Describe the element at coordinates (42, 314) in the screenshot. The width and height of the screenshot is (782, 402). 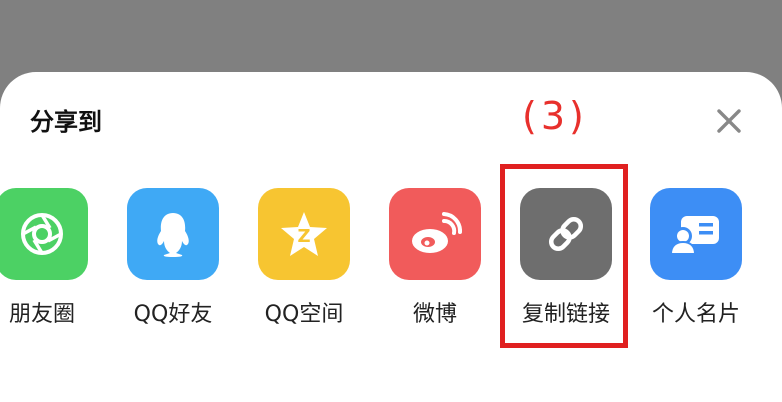
I see `share-moments-label: 朋友圈` at that location.